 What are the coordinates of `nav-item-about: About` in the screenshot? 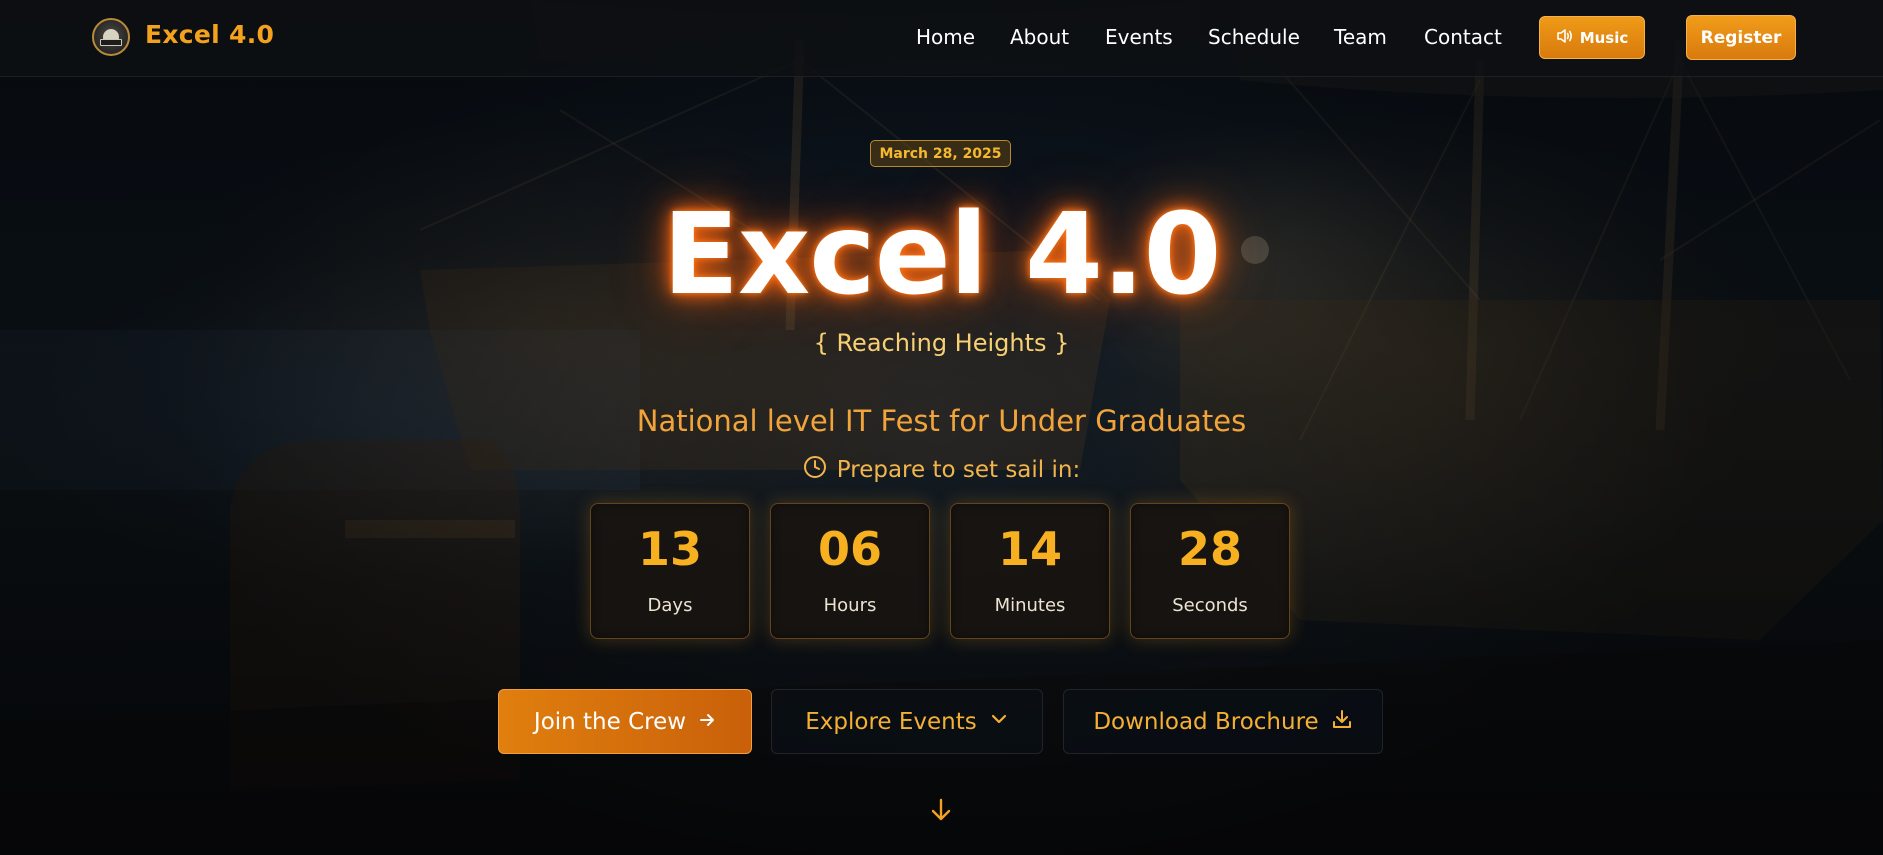 It's located at (1039, 37).